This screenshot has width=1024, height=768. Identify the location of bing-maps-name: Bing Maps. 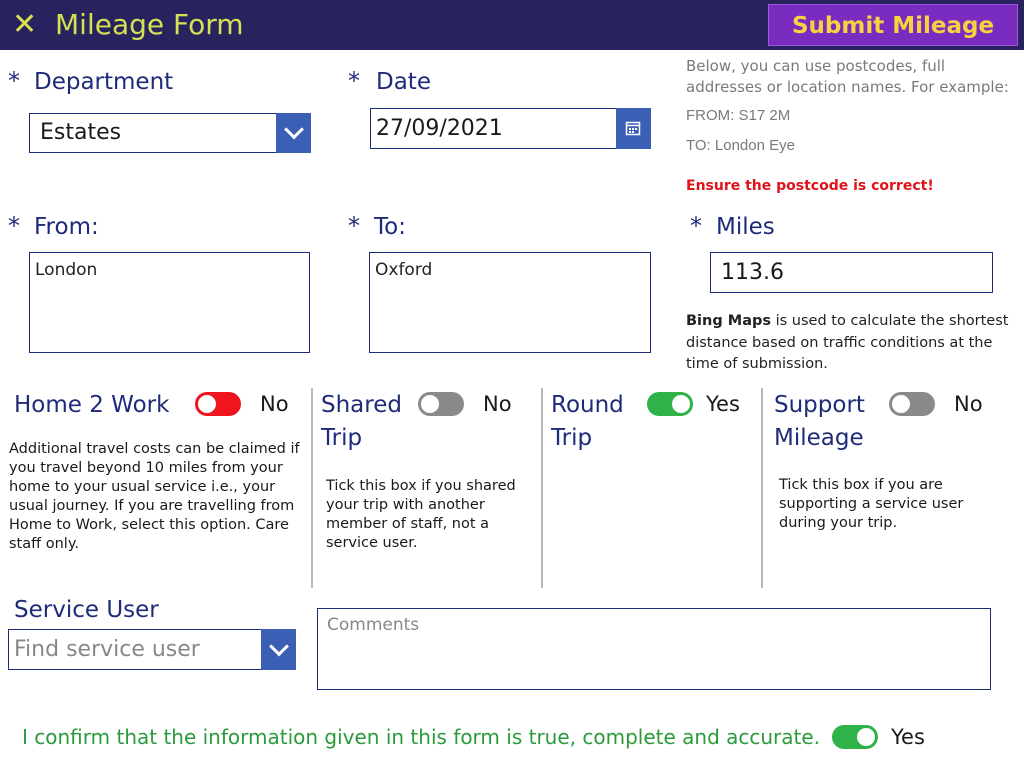
(728, 321).